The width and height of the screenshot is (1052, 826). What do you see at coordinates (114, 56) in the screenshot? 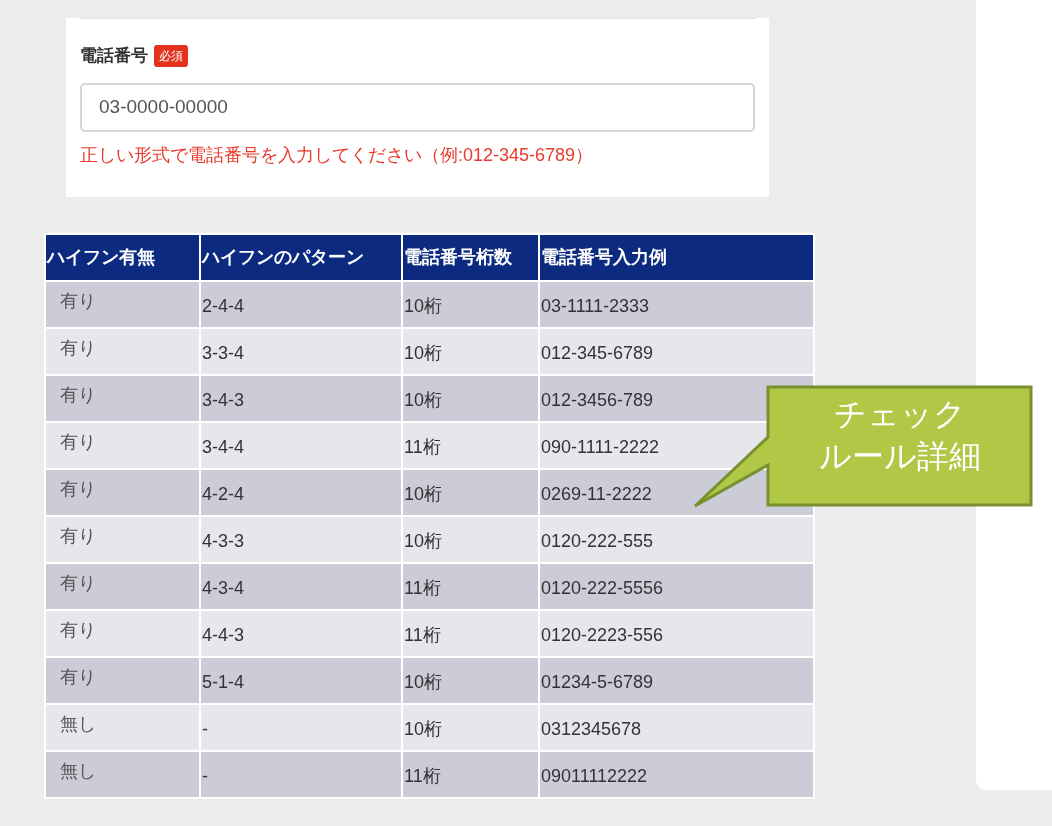
I see `field-label: 電話番号` at bounding box center [114, 56].